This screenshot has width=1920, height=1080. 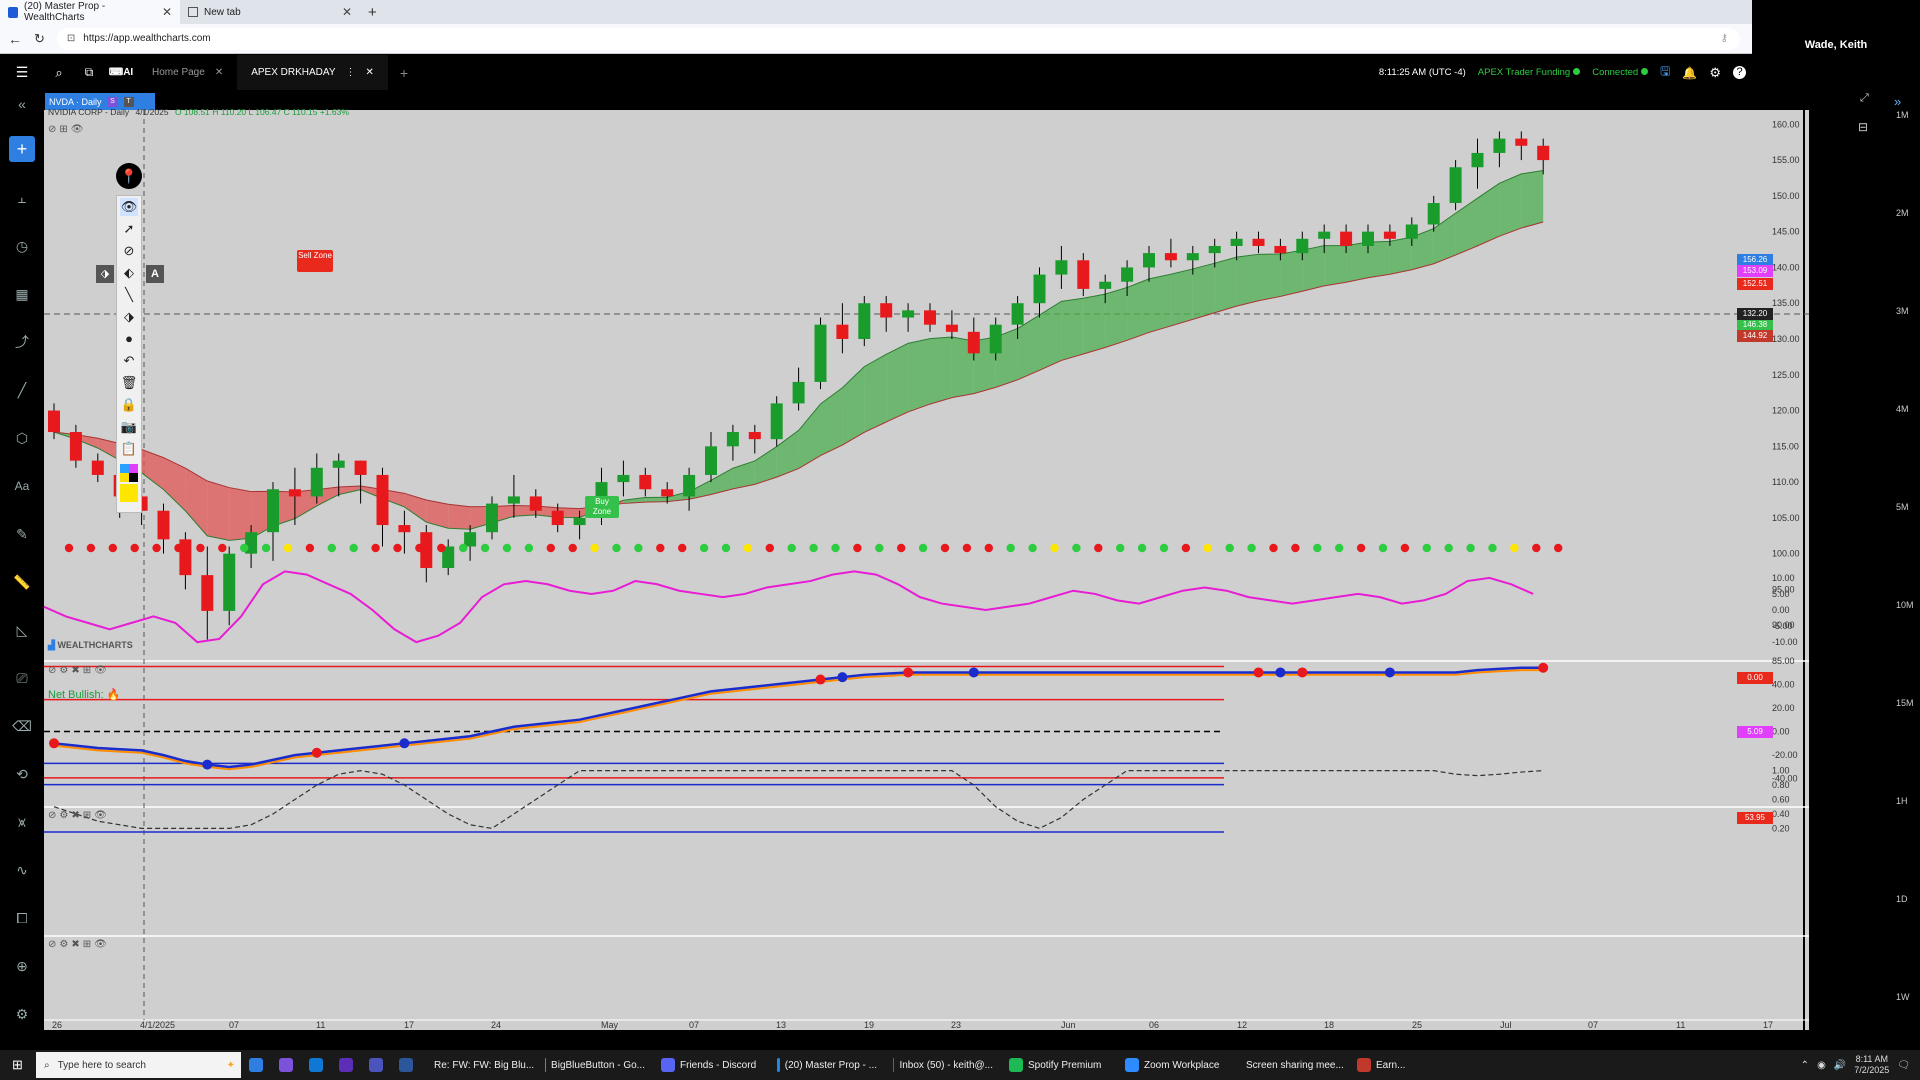 What do you see at coordinates (1840, 1065) in the screenshot?
I see `volume-icon: 🔊` at bounding box center [1840, 1065].